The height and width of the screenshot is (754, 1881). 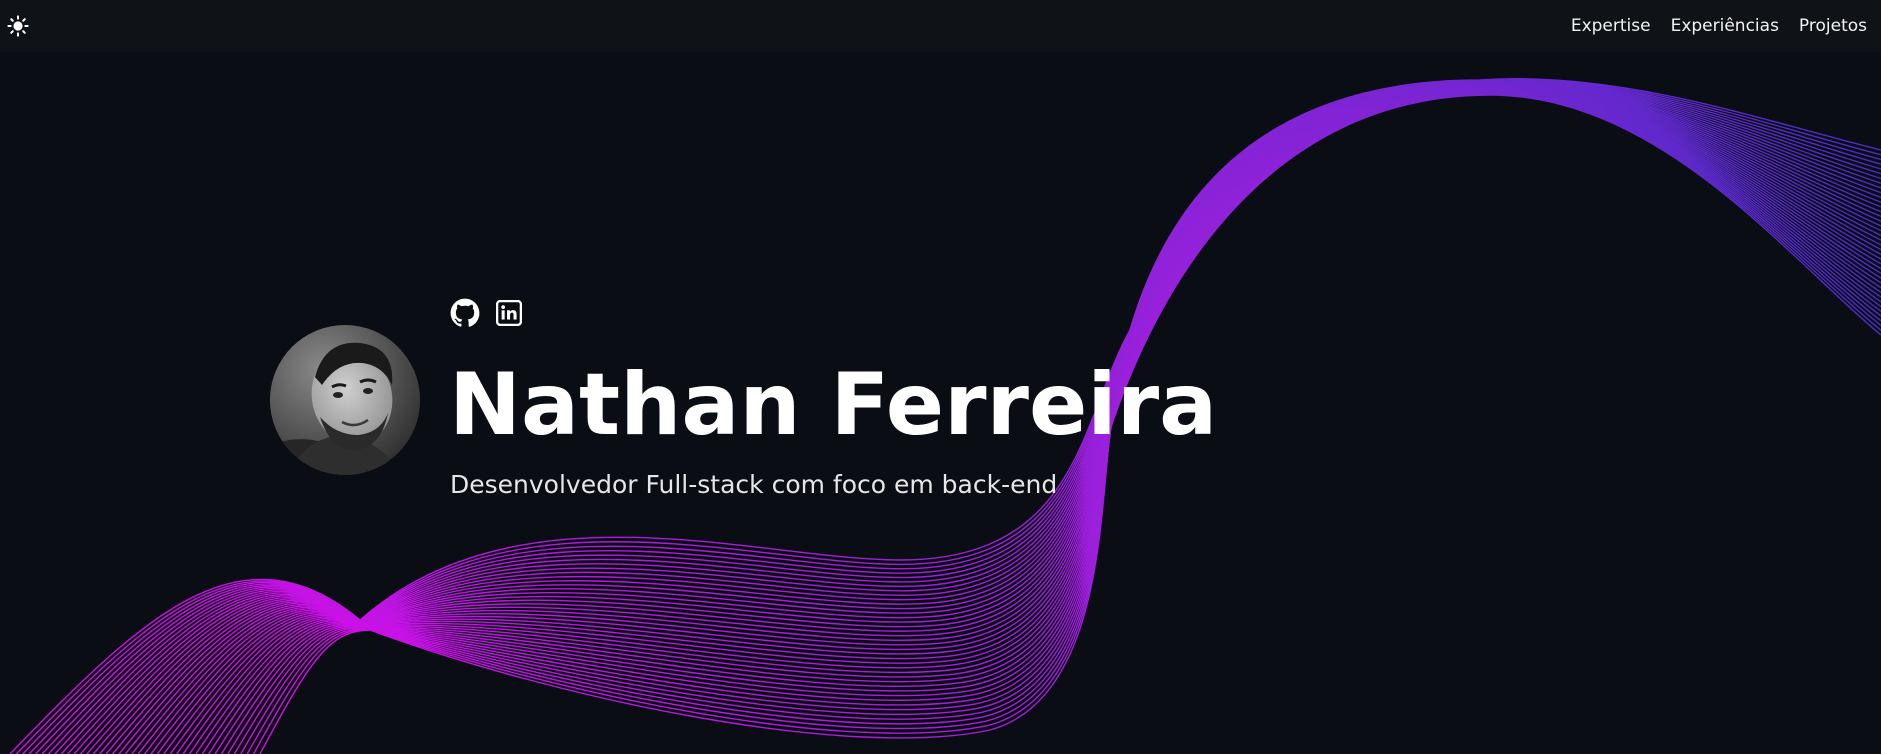 What do you see at coordinates (487, 313) in the screenshot?
I see `social-links` at bounding box center [487, 313].